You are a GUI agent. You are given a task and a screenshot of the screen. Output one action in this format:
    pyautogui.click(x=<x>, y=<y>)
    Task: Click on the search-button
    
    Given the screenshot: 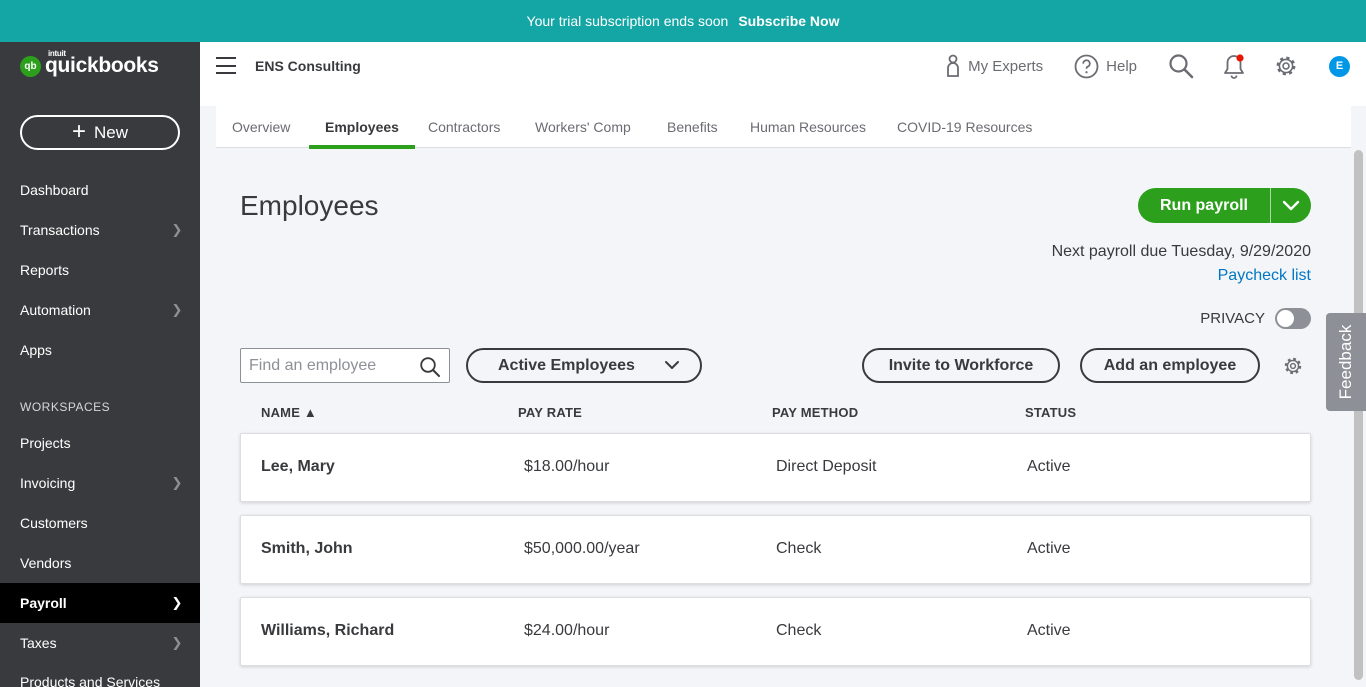 What is the action you would take?
    pyautogui.click(x=1181, y=66)
    